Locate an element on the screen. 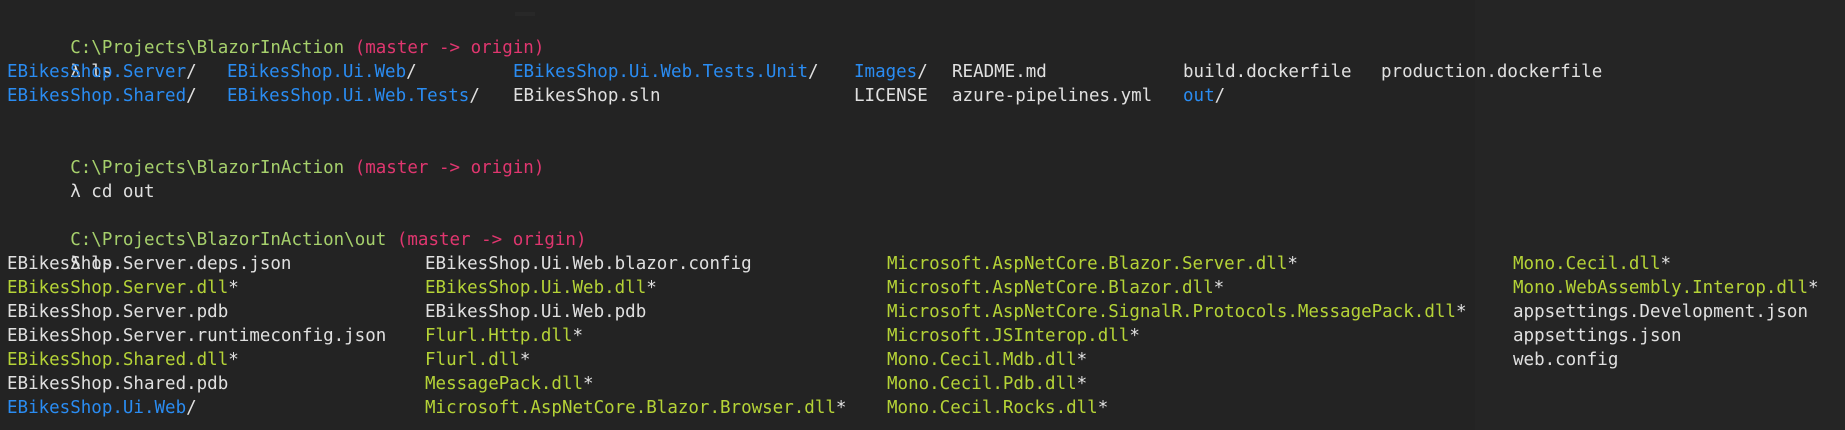 The height and width of the screenshot is (430, 1845). list-item: EBikesShop.Shared.dll* is located at coordinates (123, 360).